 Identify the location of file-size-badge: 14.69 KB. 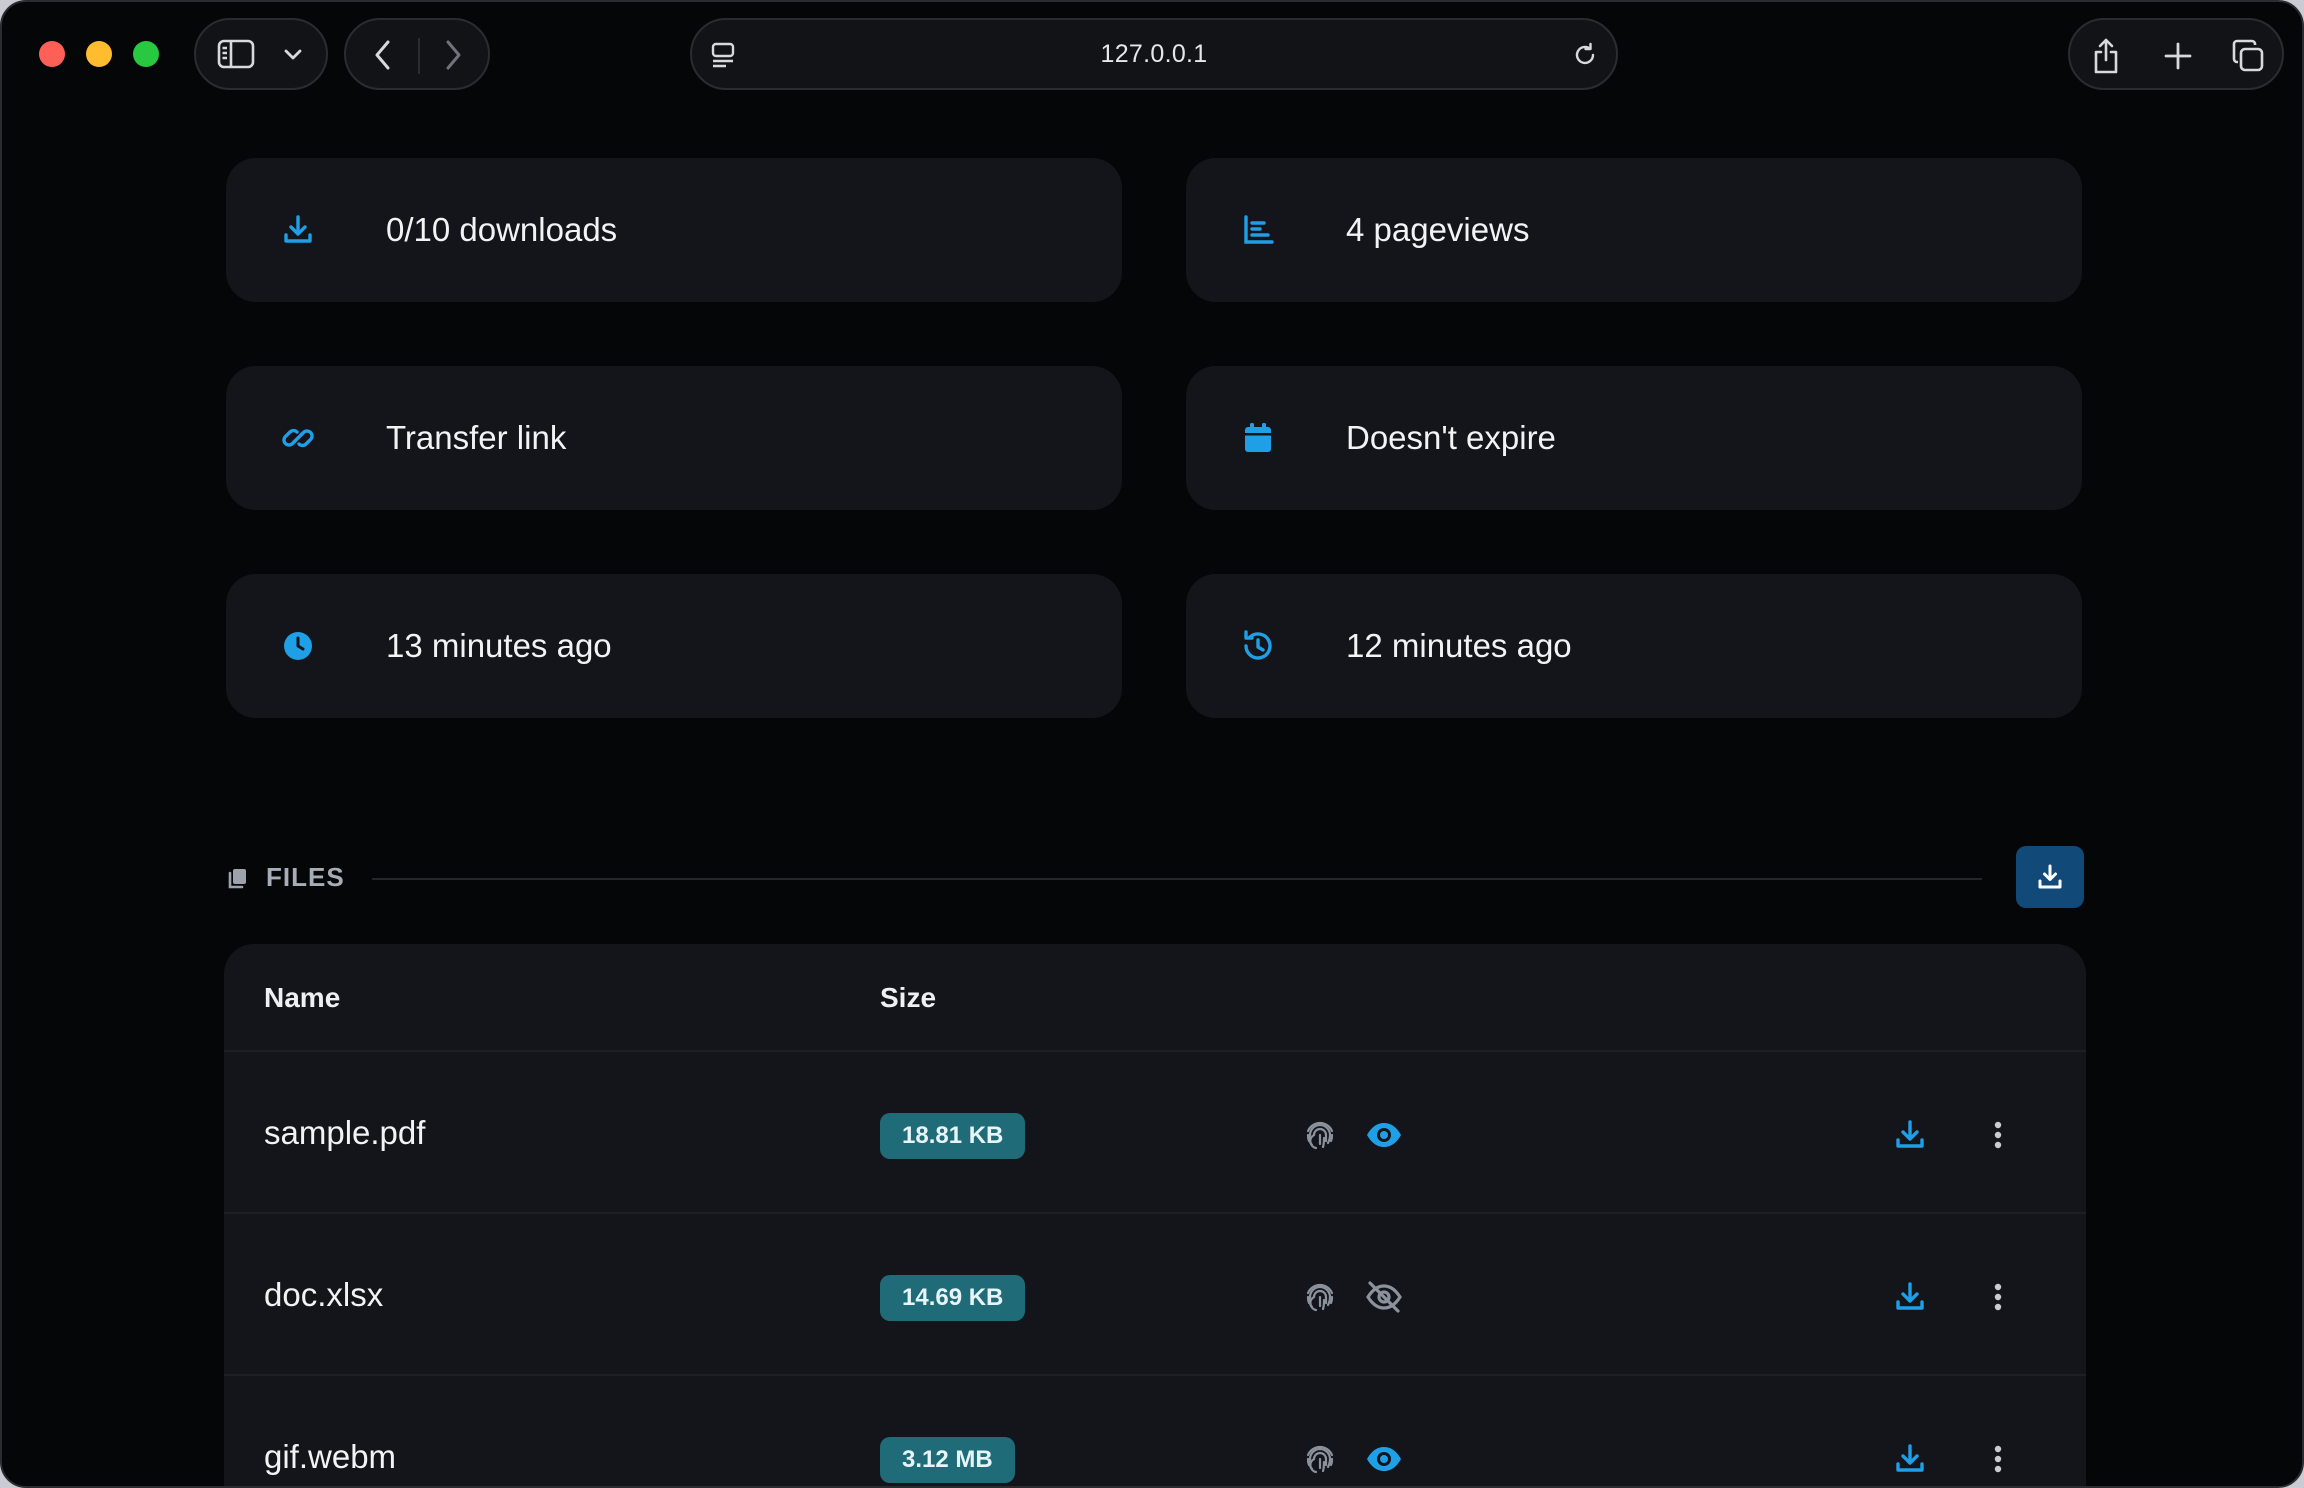
(953, 1298).